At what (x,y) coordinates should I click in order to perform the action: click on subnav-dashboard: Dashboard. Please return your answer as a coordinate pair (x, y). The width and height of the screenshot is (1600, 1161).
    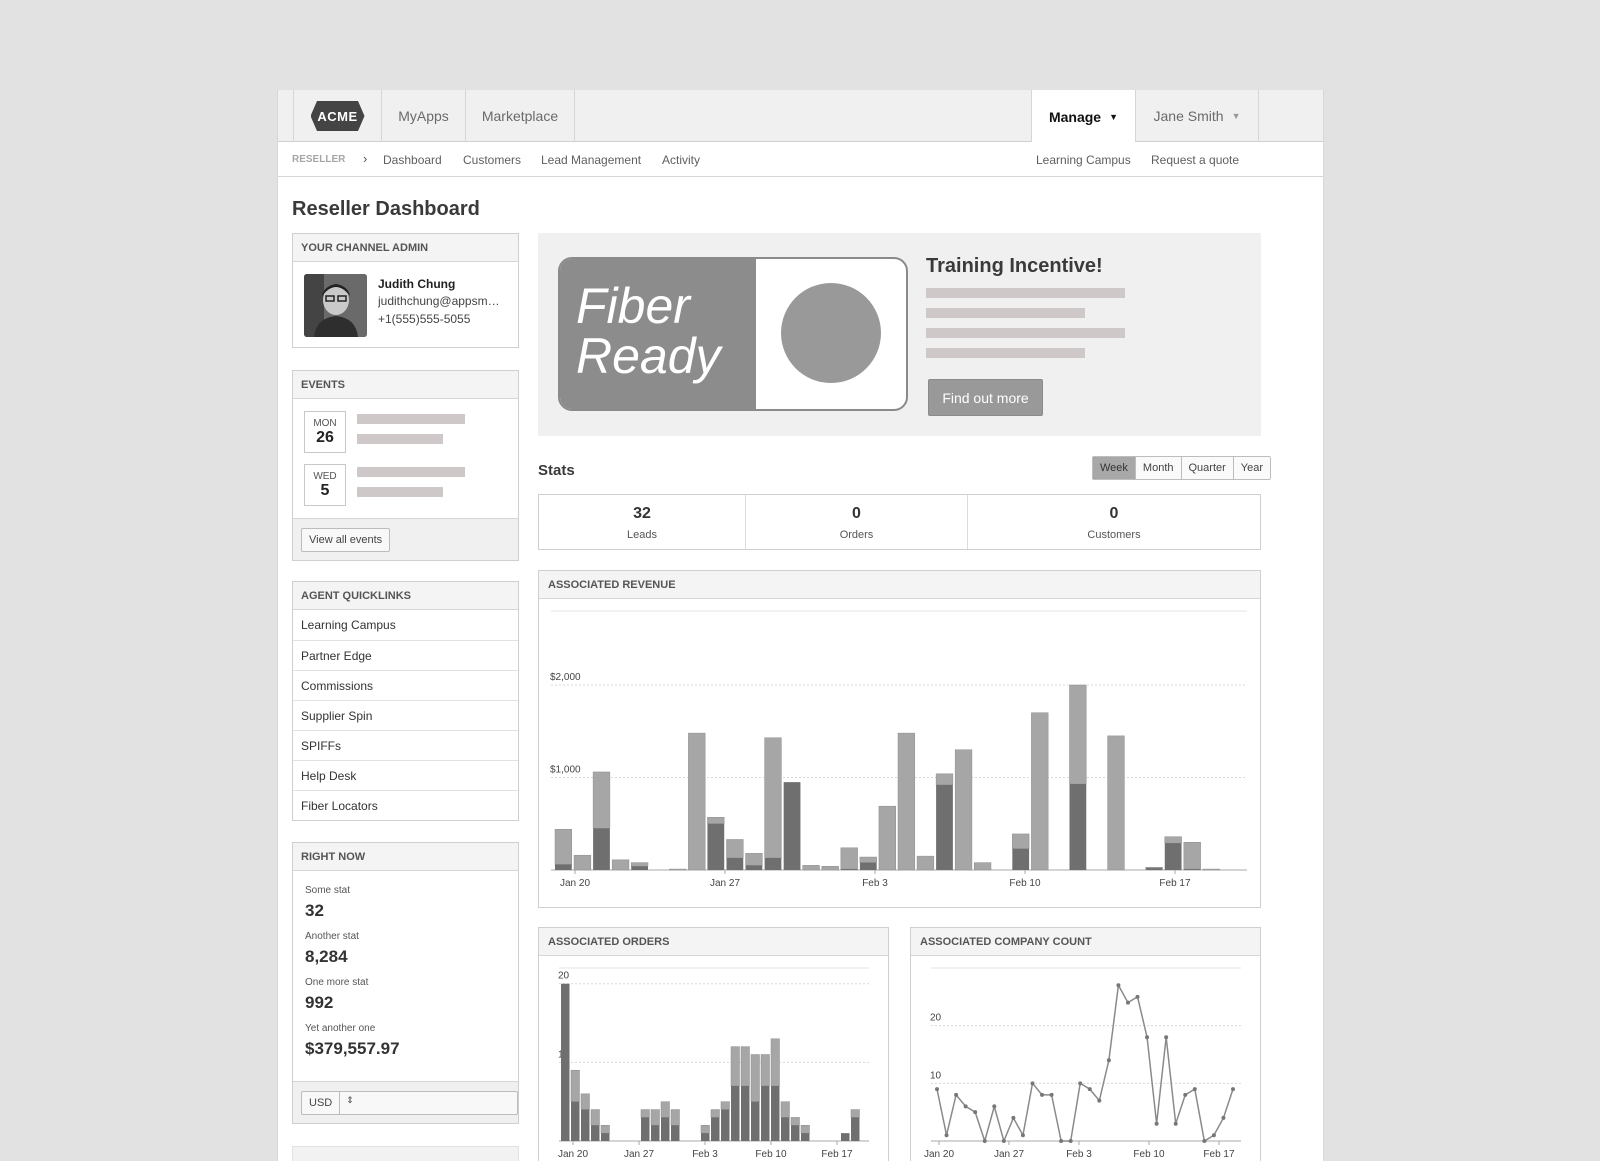
    Looking at the image, I should click on (412, 160).